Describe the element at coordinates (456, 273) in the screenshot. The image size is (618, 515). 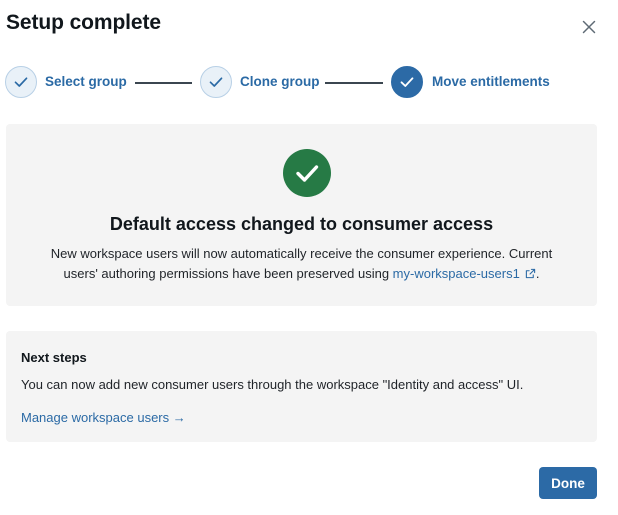
I see `group-link-text: my-workspace-users1` at that location.